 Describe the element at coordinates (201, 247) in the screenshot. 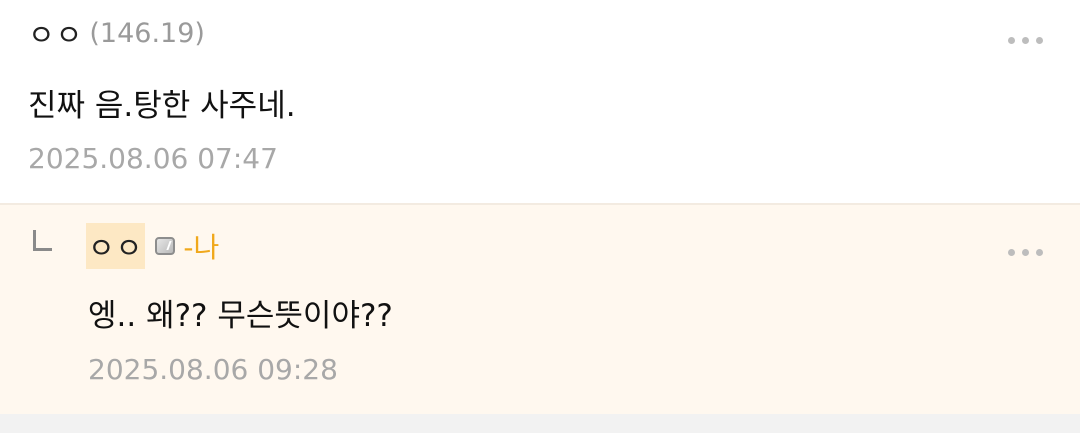

I see `op-badge: -나` at that location.